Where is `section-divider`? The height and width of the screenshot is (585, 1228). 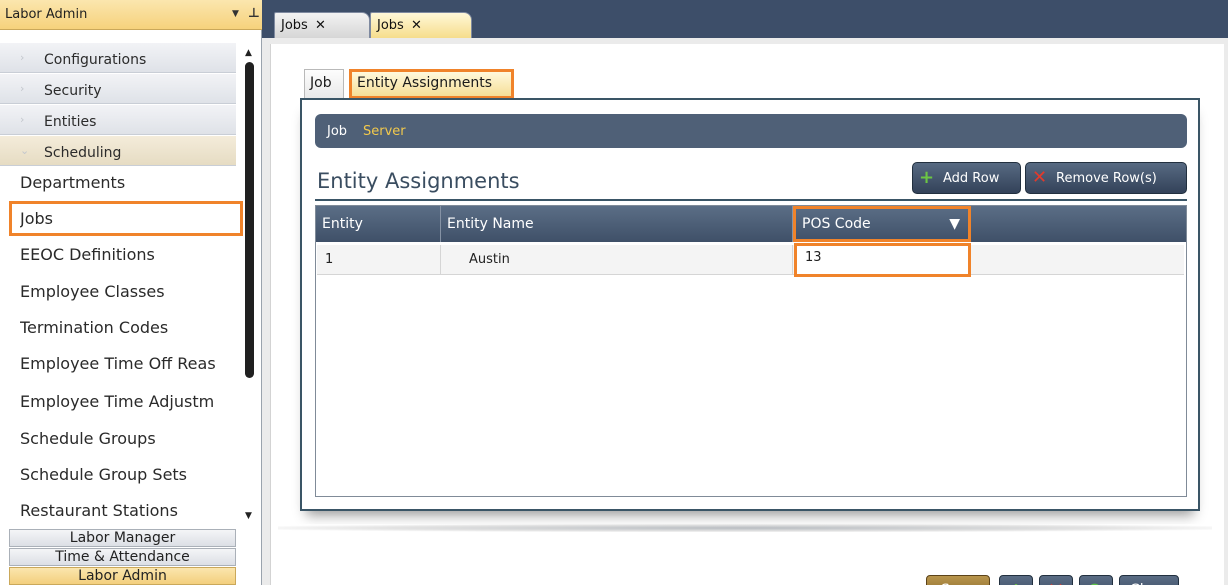
section-divider is located at coordinates (751, 200).